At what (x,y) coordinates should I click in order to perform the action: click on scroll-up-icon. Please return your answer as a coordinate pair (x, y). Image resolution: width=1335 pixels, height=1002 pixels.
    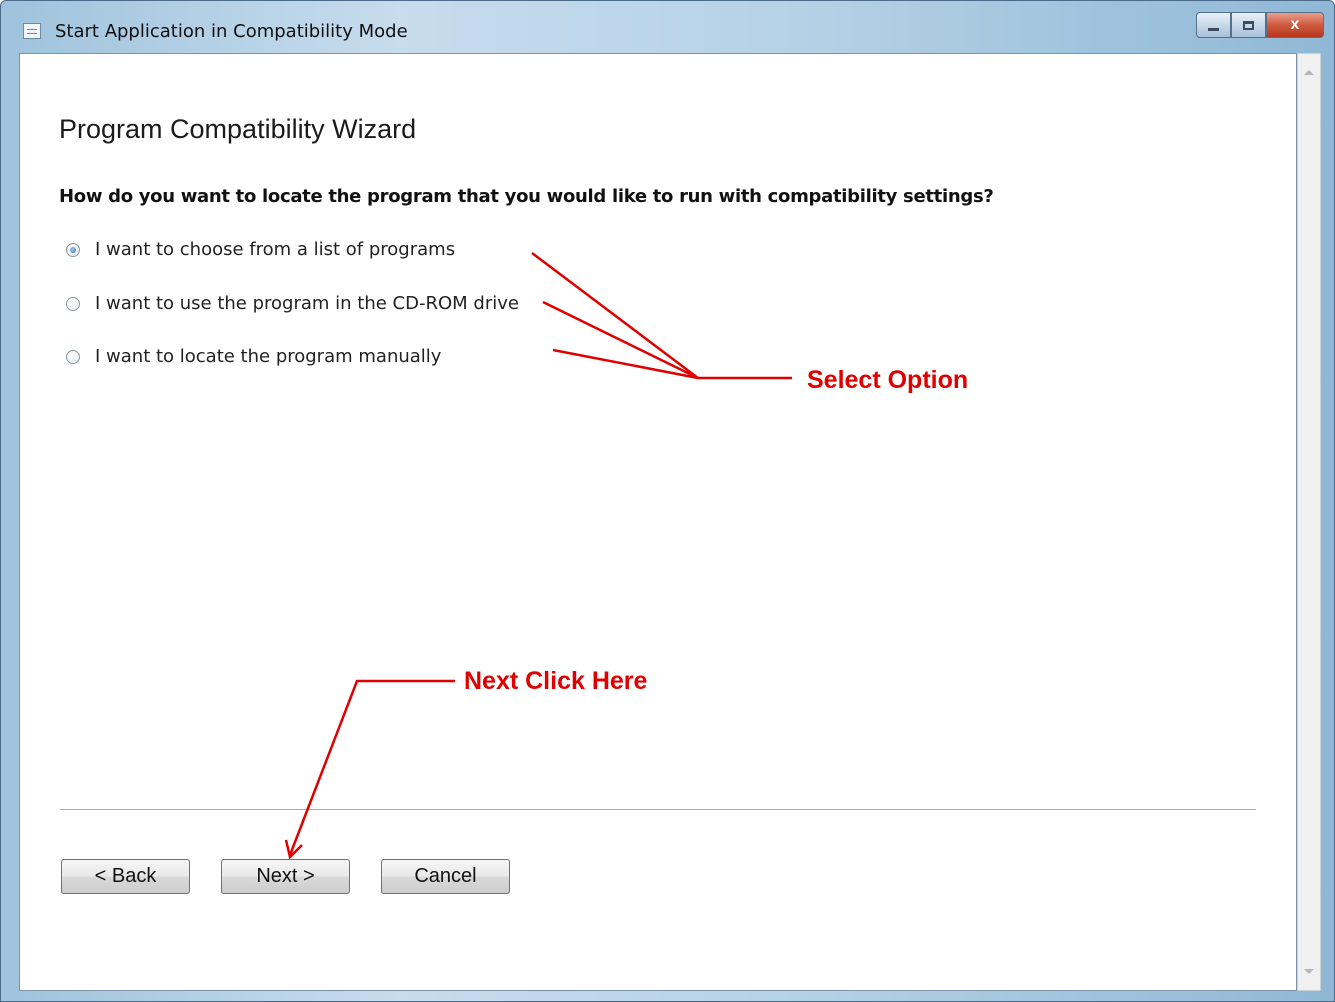
    Looking at the image, I should click on (1309, 72).